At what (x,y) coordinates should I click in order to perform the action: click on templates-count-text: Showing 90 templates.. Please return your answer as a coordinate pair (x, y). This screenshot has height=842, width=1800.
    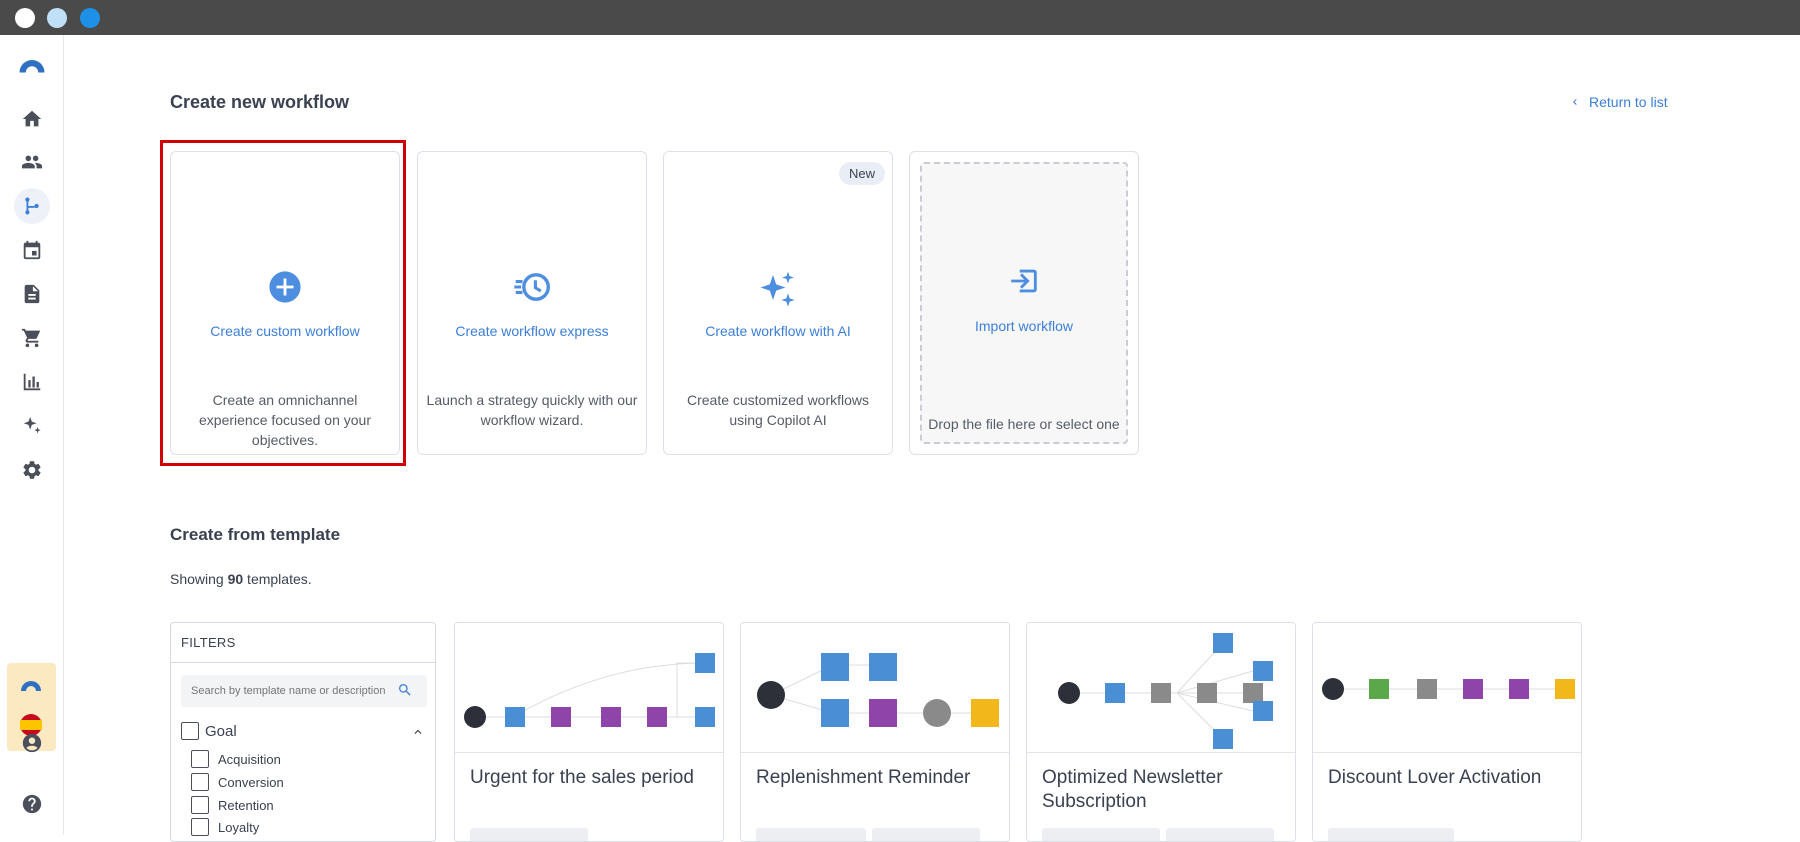
    Looking at the image, I should click on (241, 579).